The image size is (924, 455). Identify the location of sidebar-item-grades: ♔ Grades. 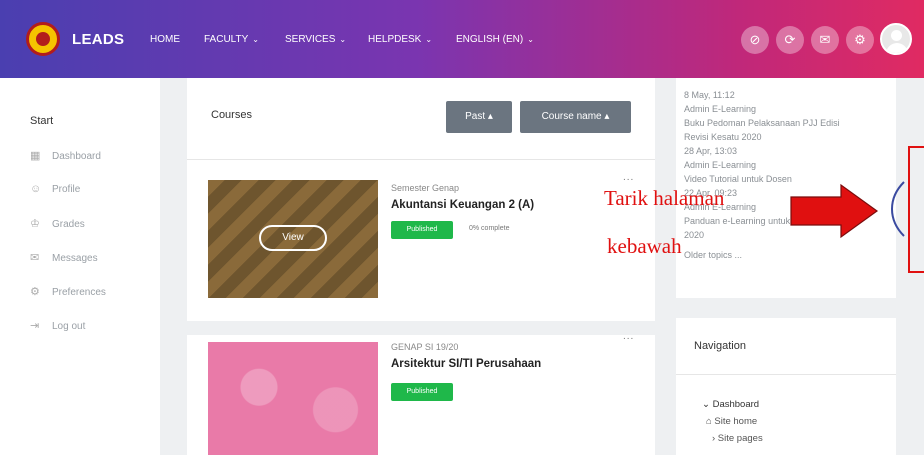
(57, 223).